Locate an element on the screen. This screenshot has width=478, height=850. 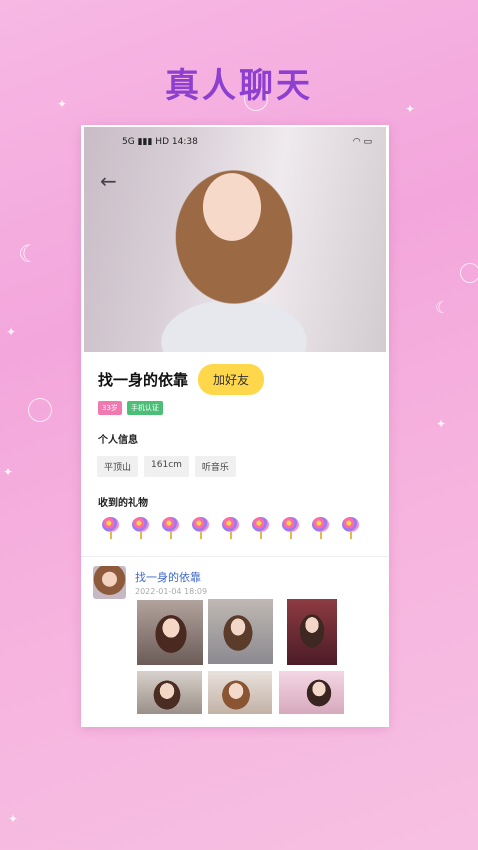
gifts-section-title: 收到的礼物 is located at coordinates (123, 503).